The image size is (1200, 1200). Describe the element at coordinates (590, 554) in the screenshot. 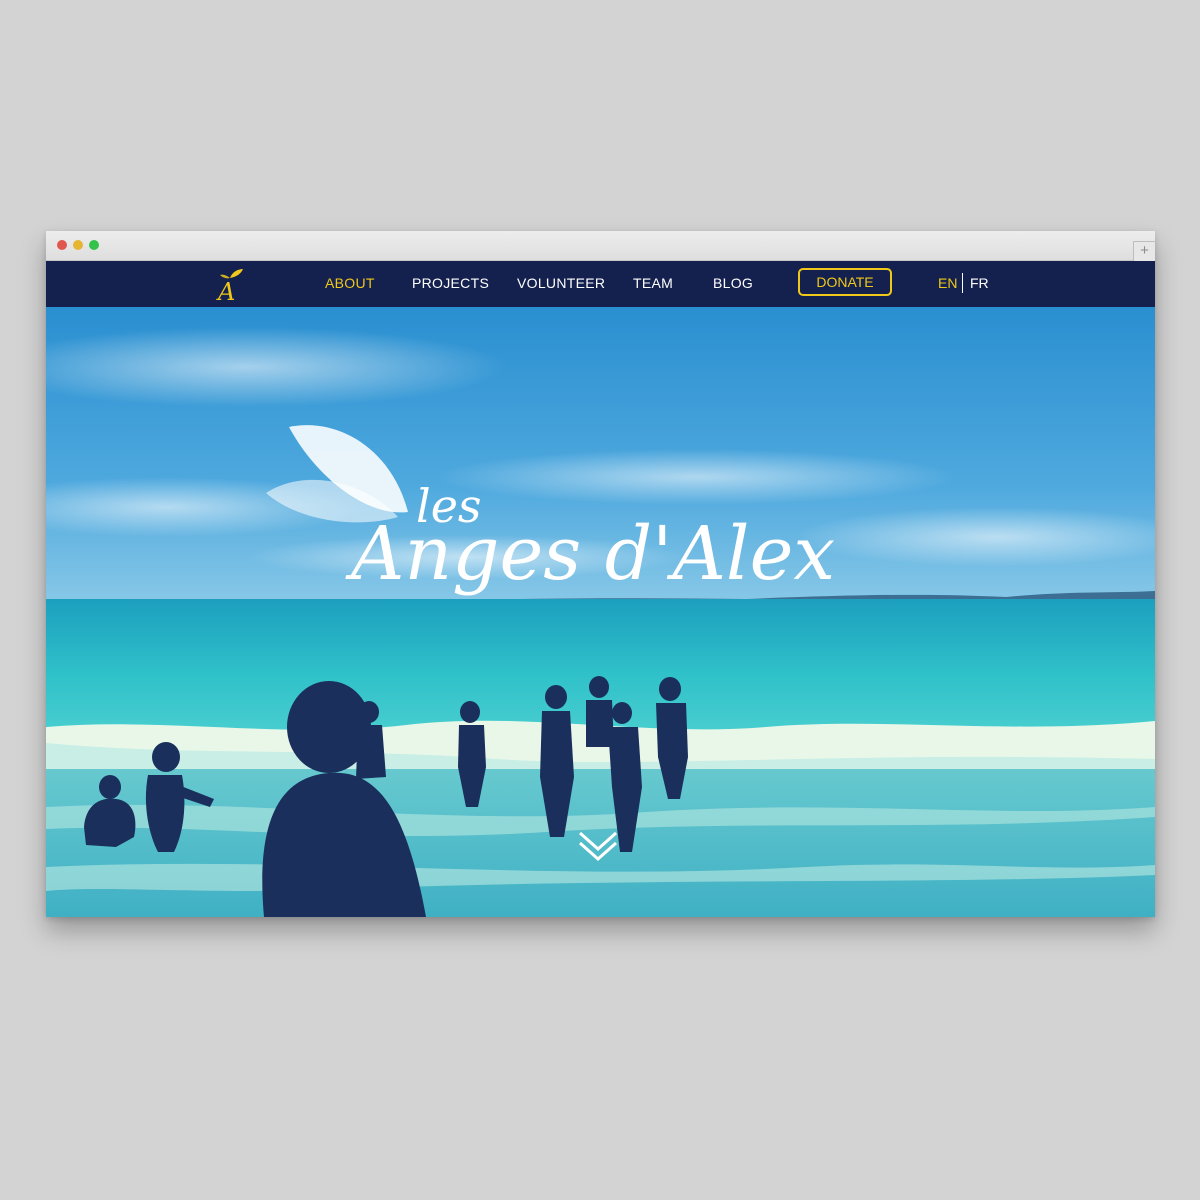

I see `hero-title-main: Anges d'Alex` at that location.